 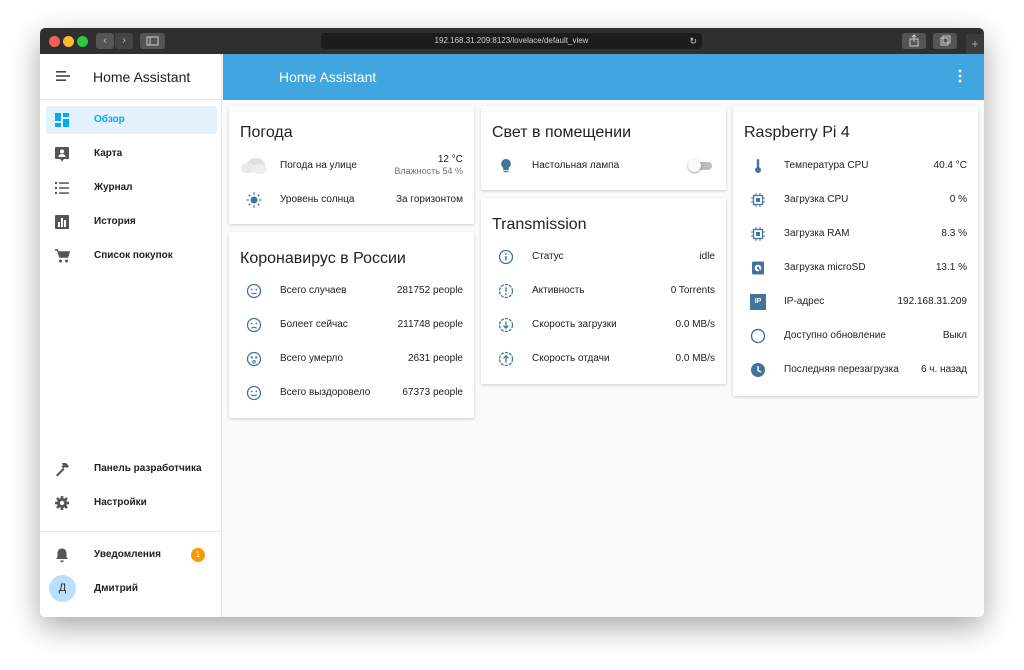 I want to click on memory-icon, so click(x=758, y=234).